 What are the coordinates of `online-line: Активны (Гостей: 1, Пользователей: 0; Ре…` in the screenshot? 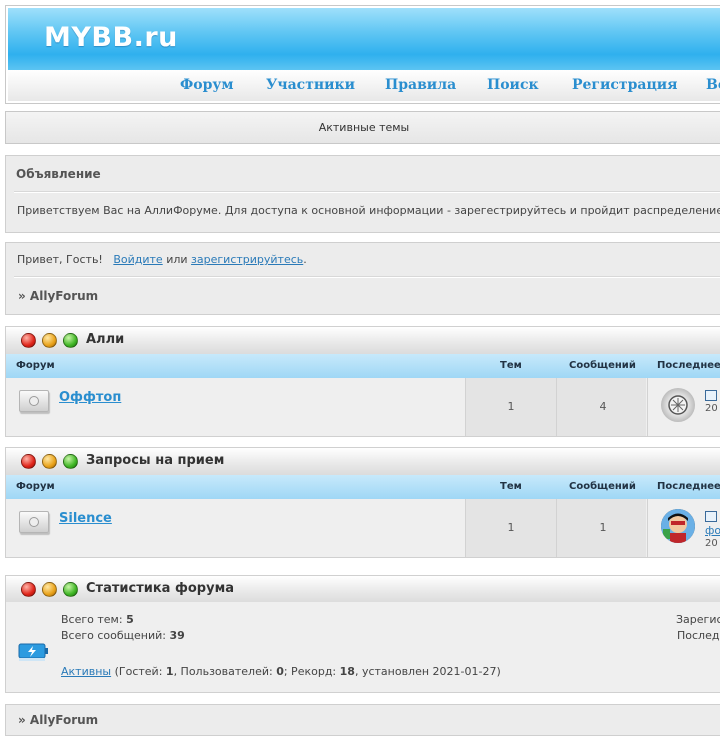 It's located at (281, 671).